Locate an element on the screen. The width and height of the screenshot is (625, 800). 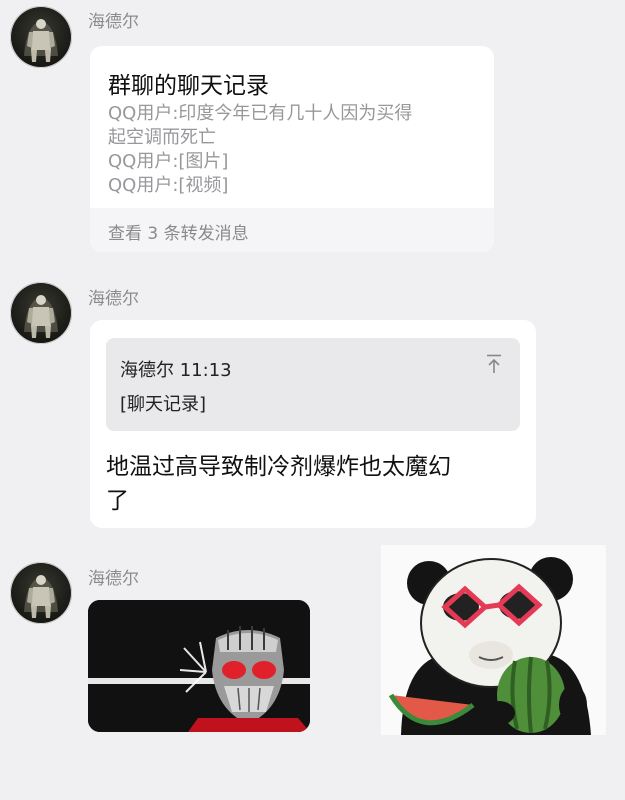
forwarded-line: 起空调而死亡 is located at coordinates (162, 137).